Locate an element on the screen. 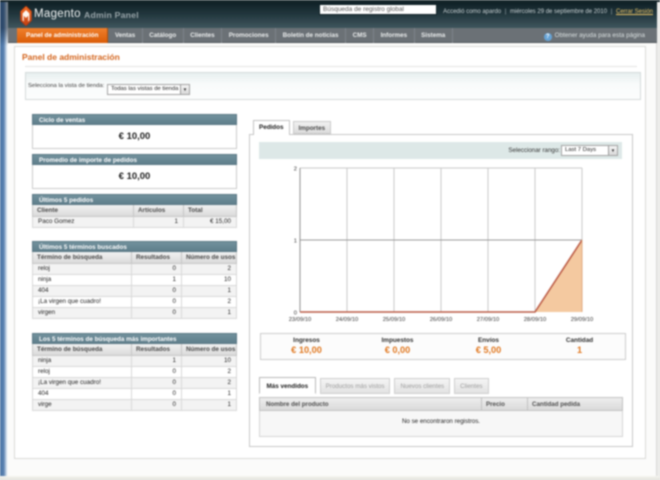 The image size is (660, 480). svg-text: 26/09/10 is located at coordinates (441, 320).